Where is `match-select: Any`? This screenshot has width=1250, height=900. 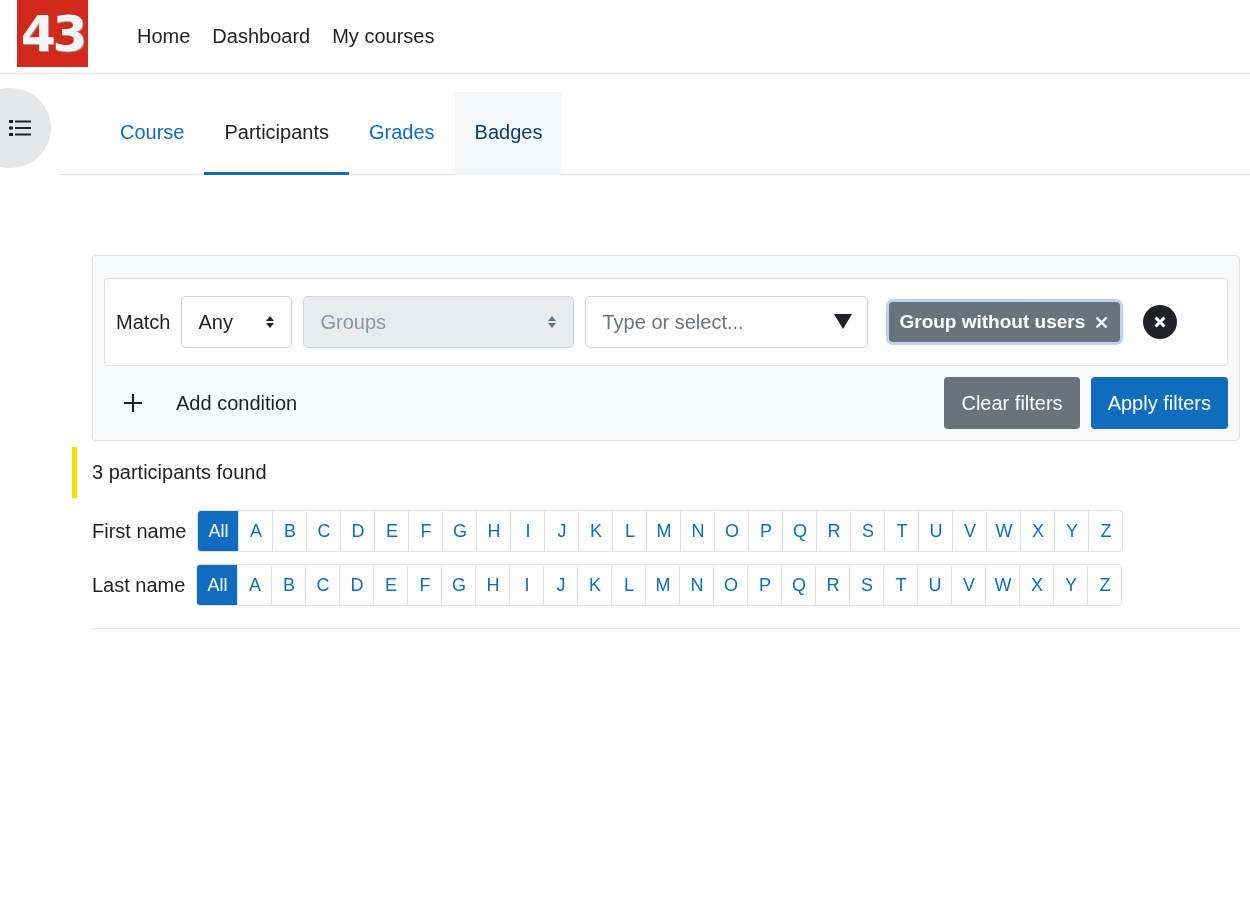 match-select: Any is located at coordinates (237, 322).